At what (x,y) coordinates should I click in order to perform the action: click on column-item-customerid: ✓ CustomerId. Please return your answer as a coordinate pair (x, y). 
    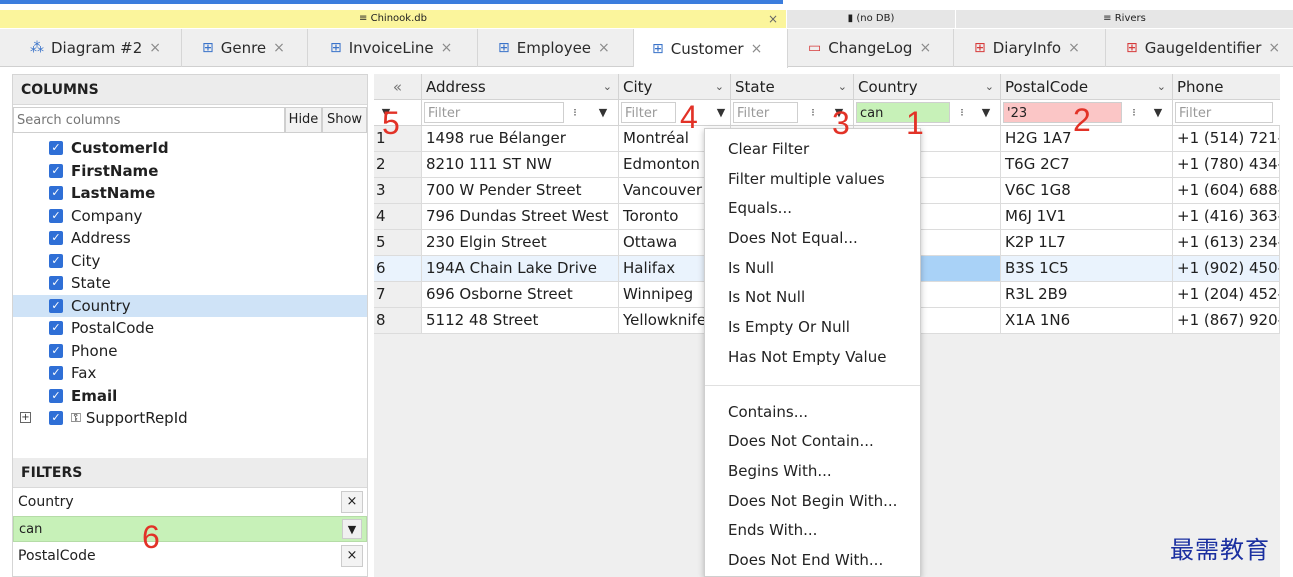
    Looking at the image, I should click on (190, 148).